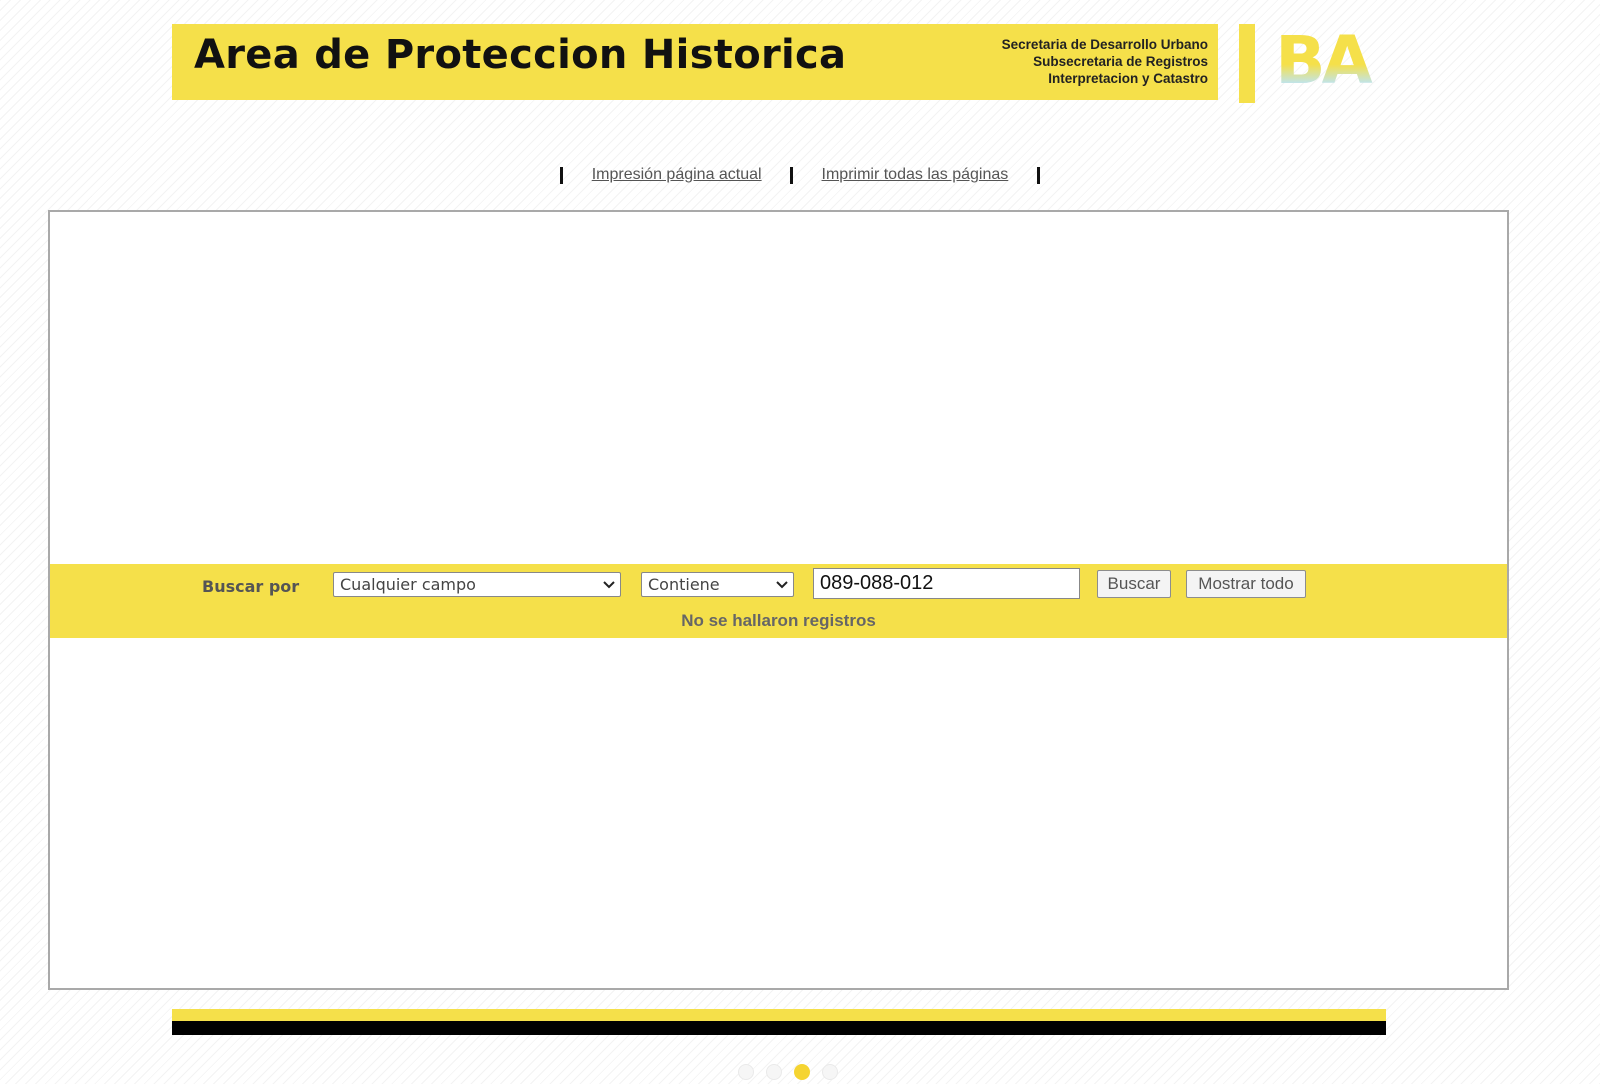  I want to click on search-field-value: Cualquier campo, so click(408, 584).